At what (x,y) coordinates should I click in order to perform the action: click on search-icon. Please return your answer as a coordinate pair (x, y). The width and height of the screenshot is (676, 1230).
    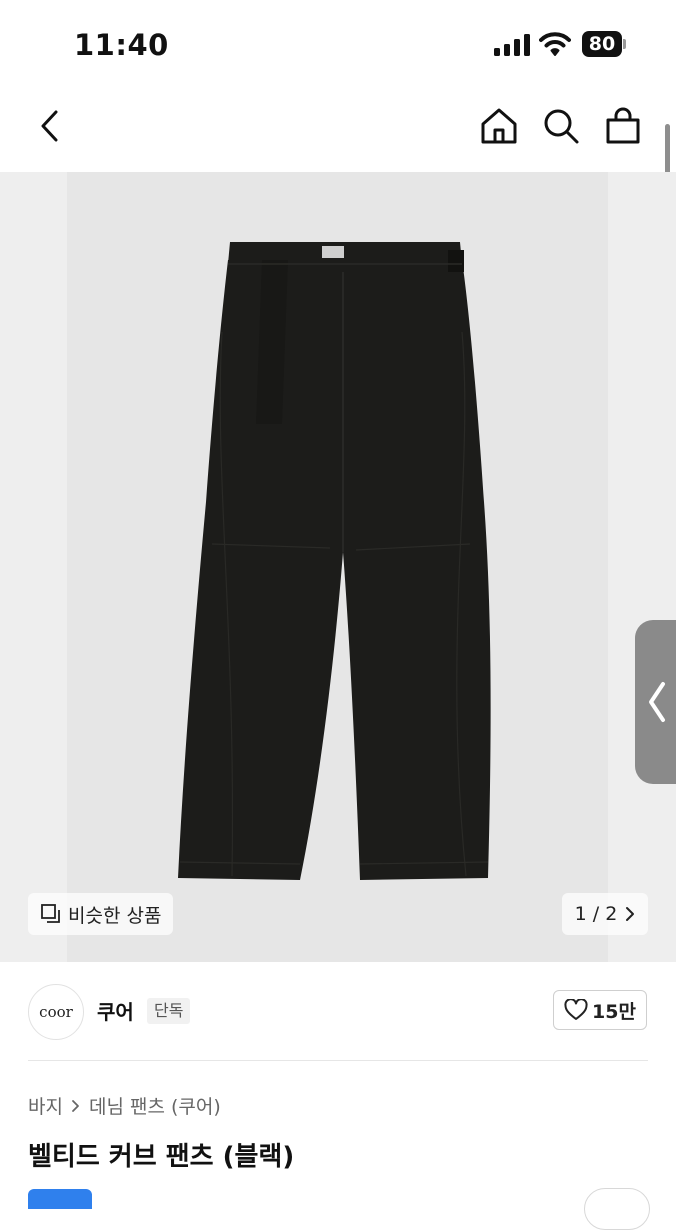
    Looking at the image, I should click on (561, 126).